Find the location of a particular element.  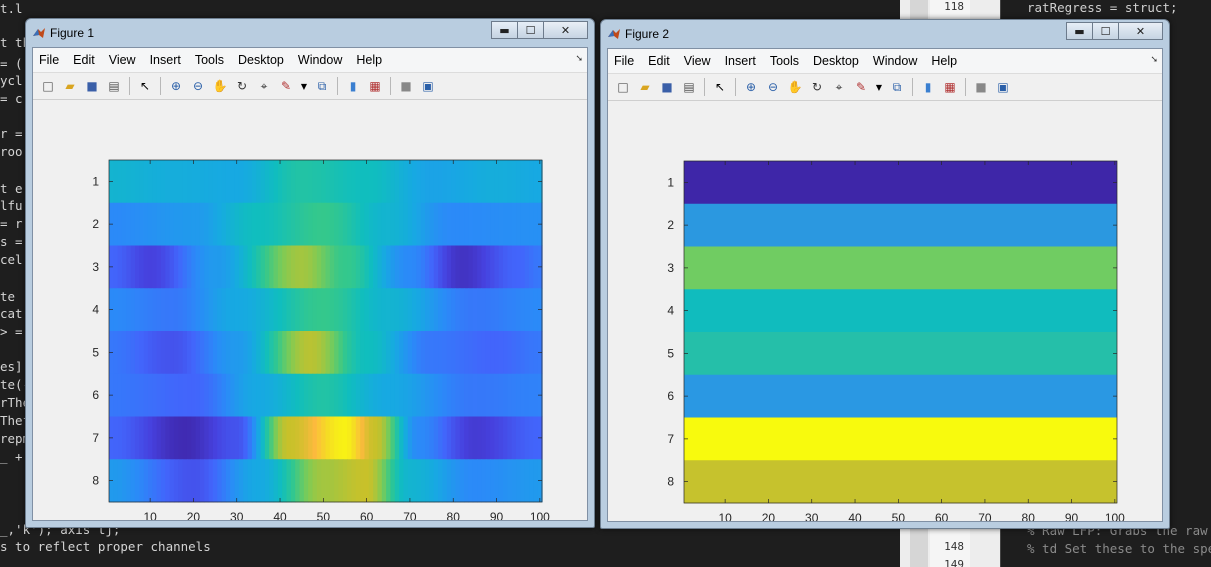

figure-1-title-bar: Figure 1 ▬ ☐ ✕ is located at coordinates (310, 33).